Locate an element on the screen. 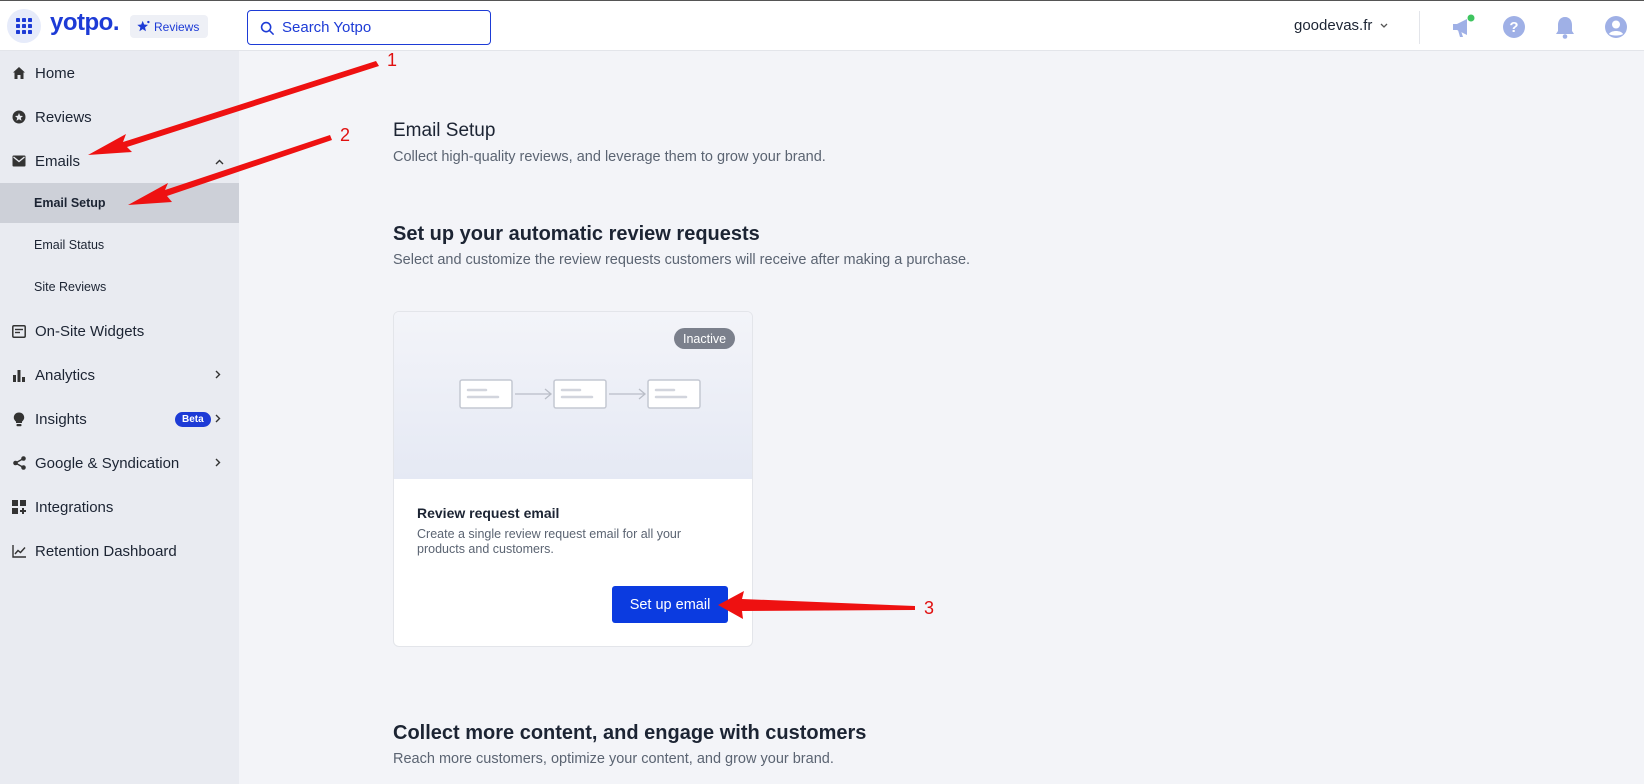  divider is located at coordinates (1419, 27).